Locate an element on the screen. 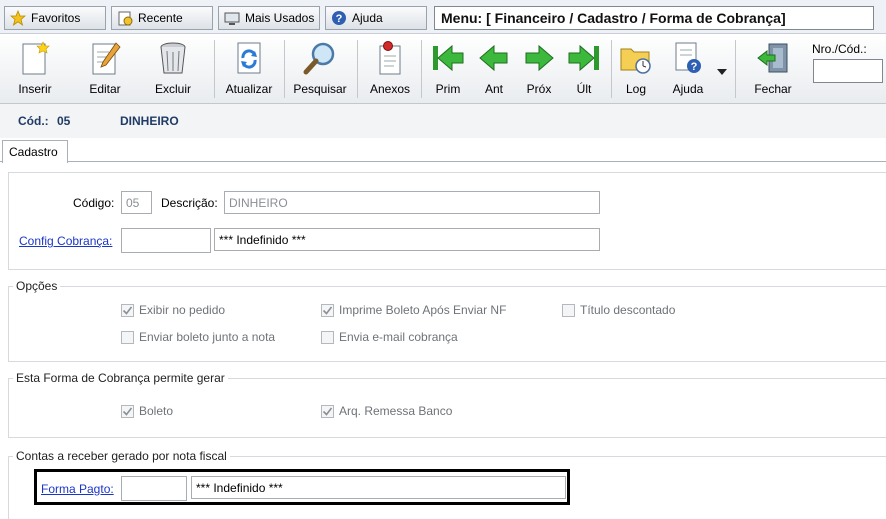  imprime-boleto-label: Imprime Boleto Após Enviar NF is located at coordinates (423, 310).